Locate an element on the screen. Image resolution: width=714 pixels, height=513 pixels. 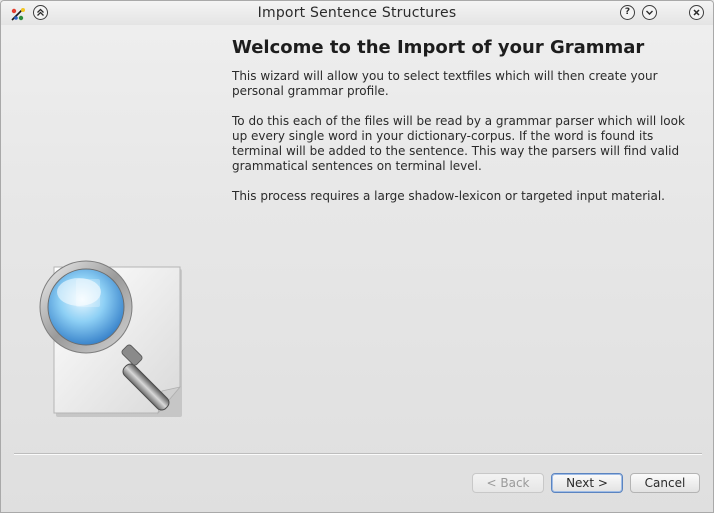
back-button: < Back is located at coordinates (508, 483).